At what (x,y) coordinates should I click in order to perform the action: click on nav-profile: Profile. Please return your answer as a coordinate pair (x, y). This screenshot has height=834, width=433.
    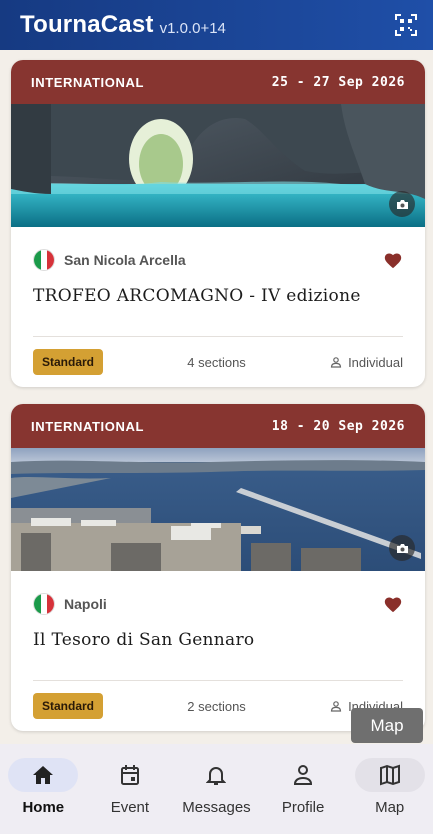
    Looking at the image, I should click on (303, 796).